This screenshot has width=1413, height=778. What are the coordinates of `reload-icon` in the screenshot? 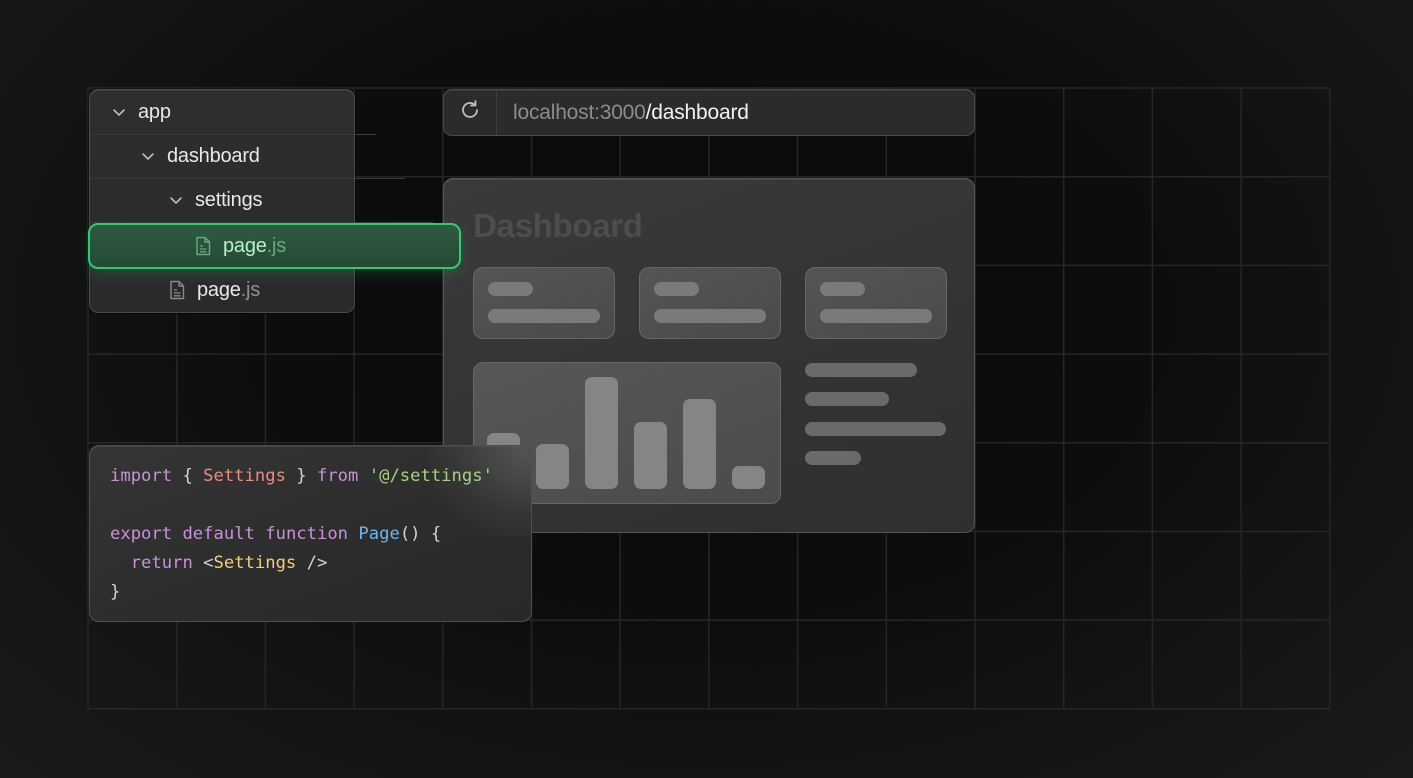 It's located at (470, 112).